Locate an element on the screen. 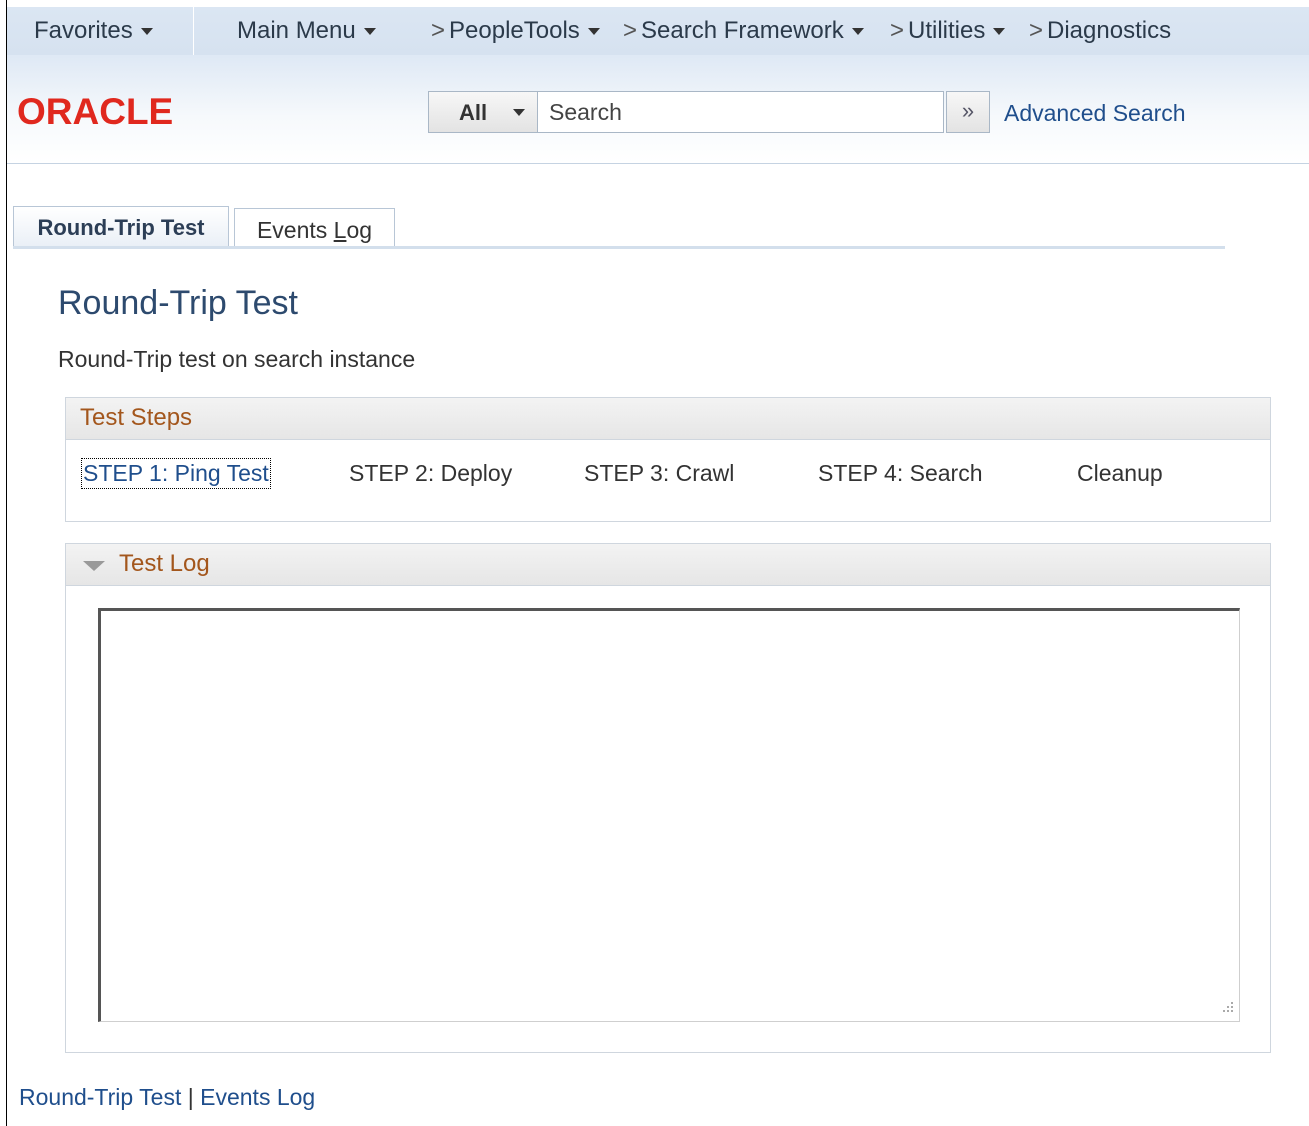 This screenshot has height=1126, width=1309. test-steps-title: Test Steps is located at coordinates (136, 417).